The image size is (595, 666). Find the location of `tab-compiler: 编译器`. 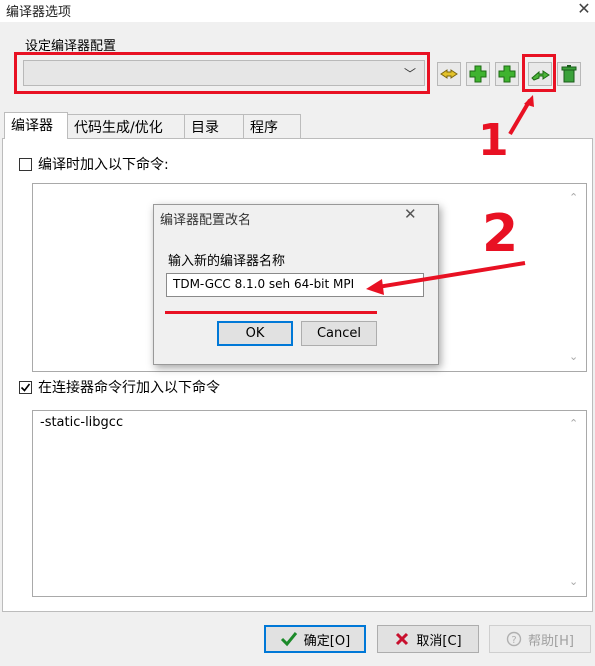

tab-compiler: 编译器 is located at coordinates (36, 125).